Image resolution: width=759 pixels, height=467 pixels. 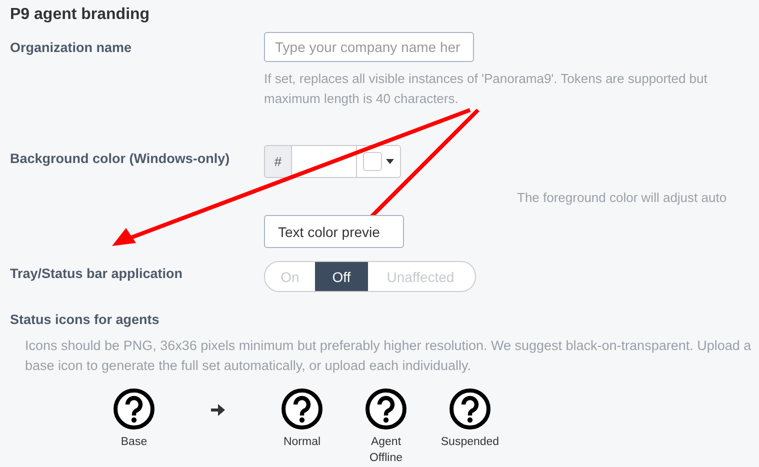 What do you see at coordinates (486, 89) in the screenshot?
I see `hint-text: If set, replaces all visible instances of 'Panorama9'. Tokens are supported but maximum length is 40 characters.` at bounding box center [486, 89].